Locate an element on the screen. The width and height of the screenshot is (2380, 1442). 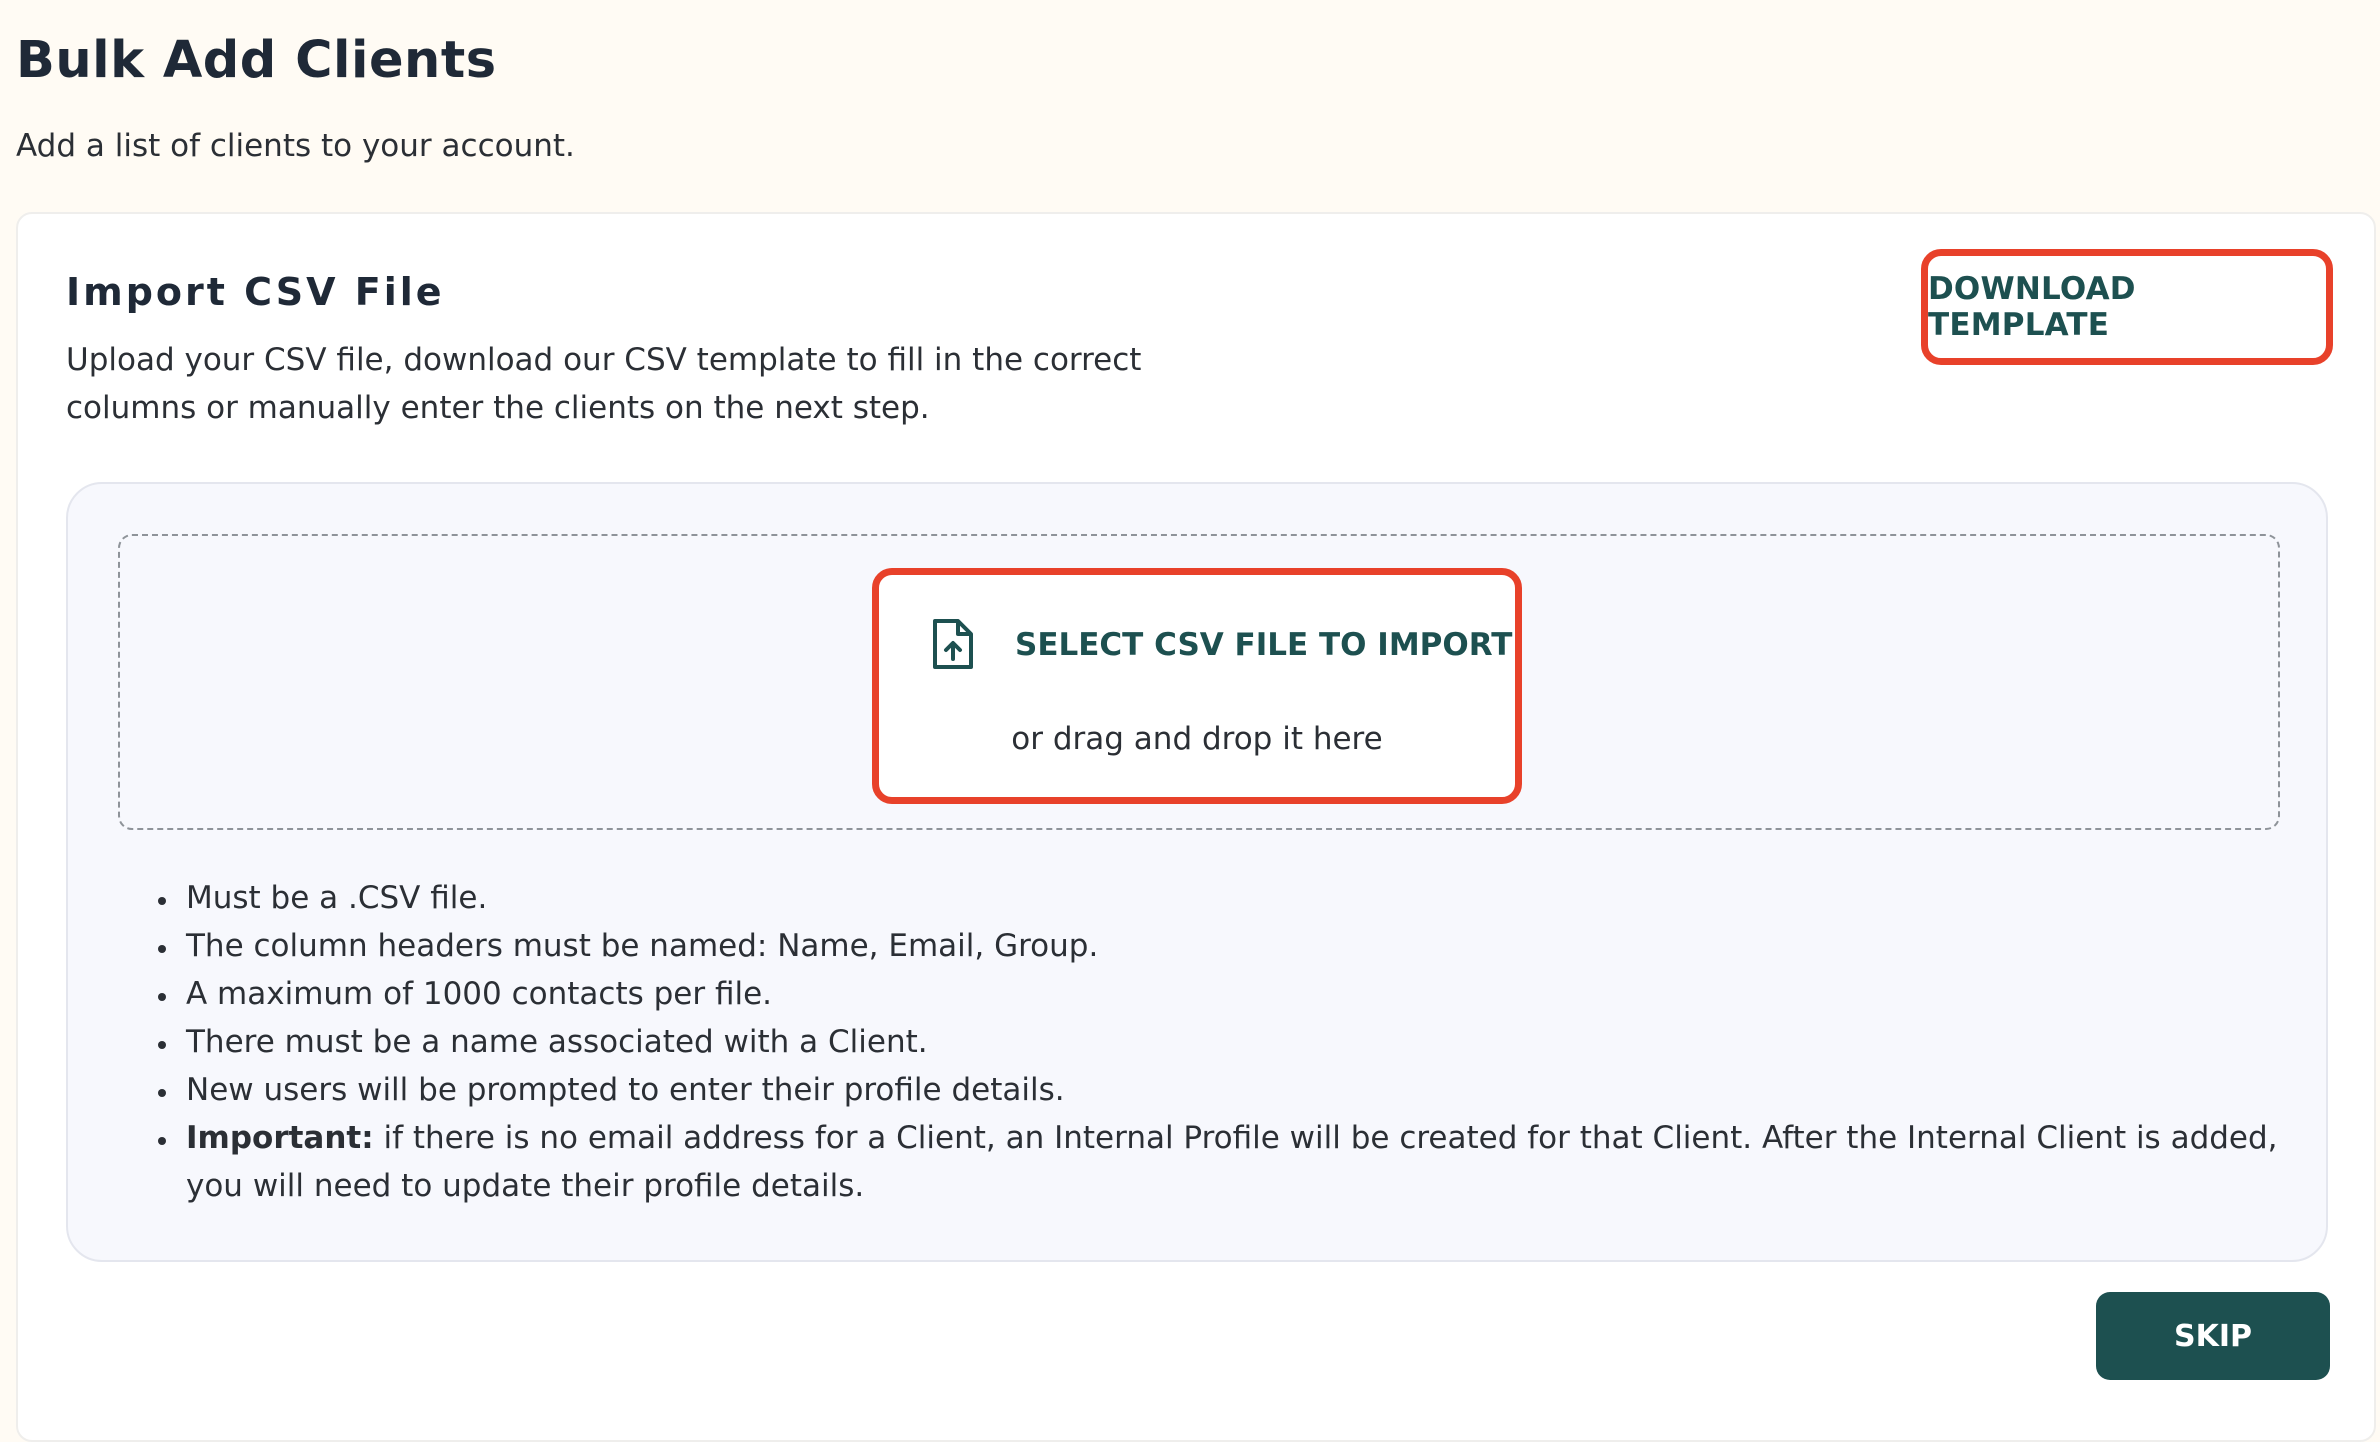
important-label: Important: is located at coordinates (280, 1138).